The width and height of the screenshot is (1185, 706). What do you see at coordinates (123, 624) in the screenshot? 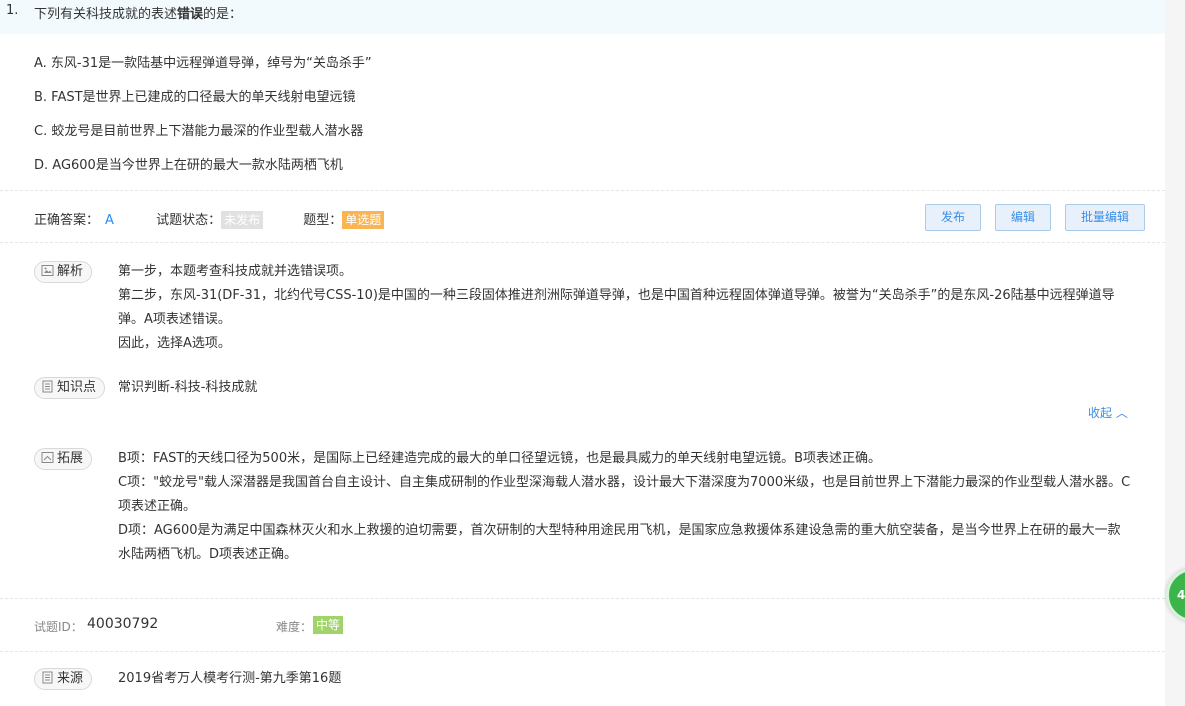
I see `question-id-value: 40030792` at bounding box center [123, 624].